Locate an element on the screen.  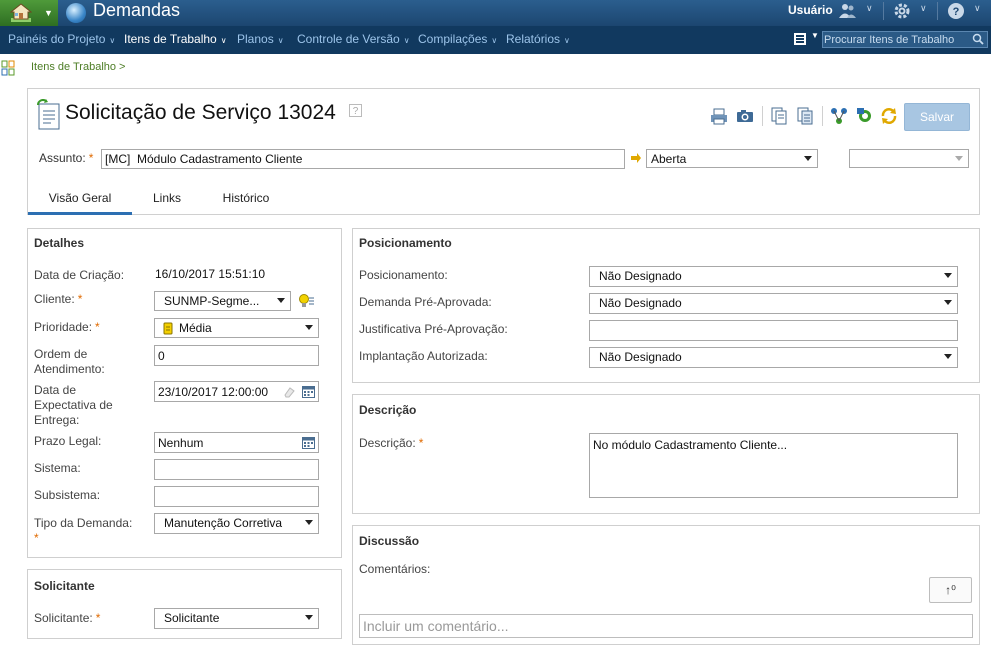
help-circle-icon: ? is located at coordinates (956, 11).